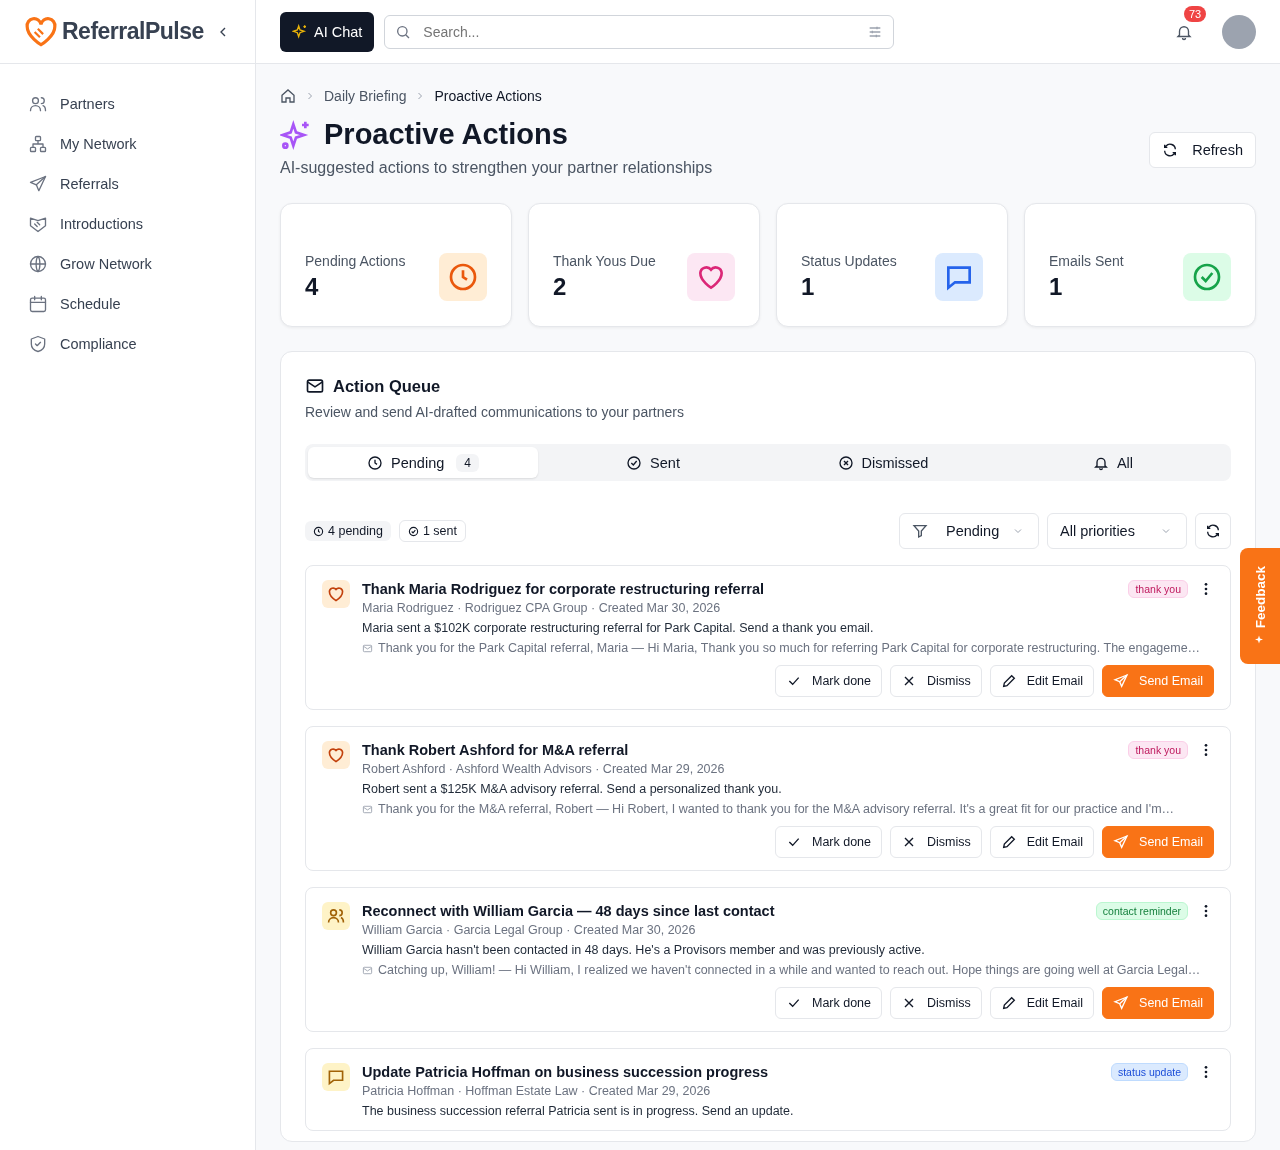 The height and width of the screenshot is (1150, 1280). What do you see at coordinates (496, 750) in the screenshot?
I see `action-title: Thank Robert Ashford for M&A referral` at bounding box center [496, 750].